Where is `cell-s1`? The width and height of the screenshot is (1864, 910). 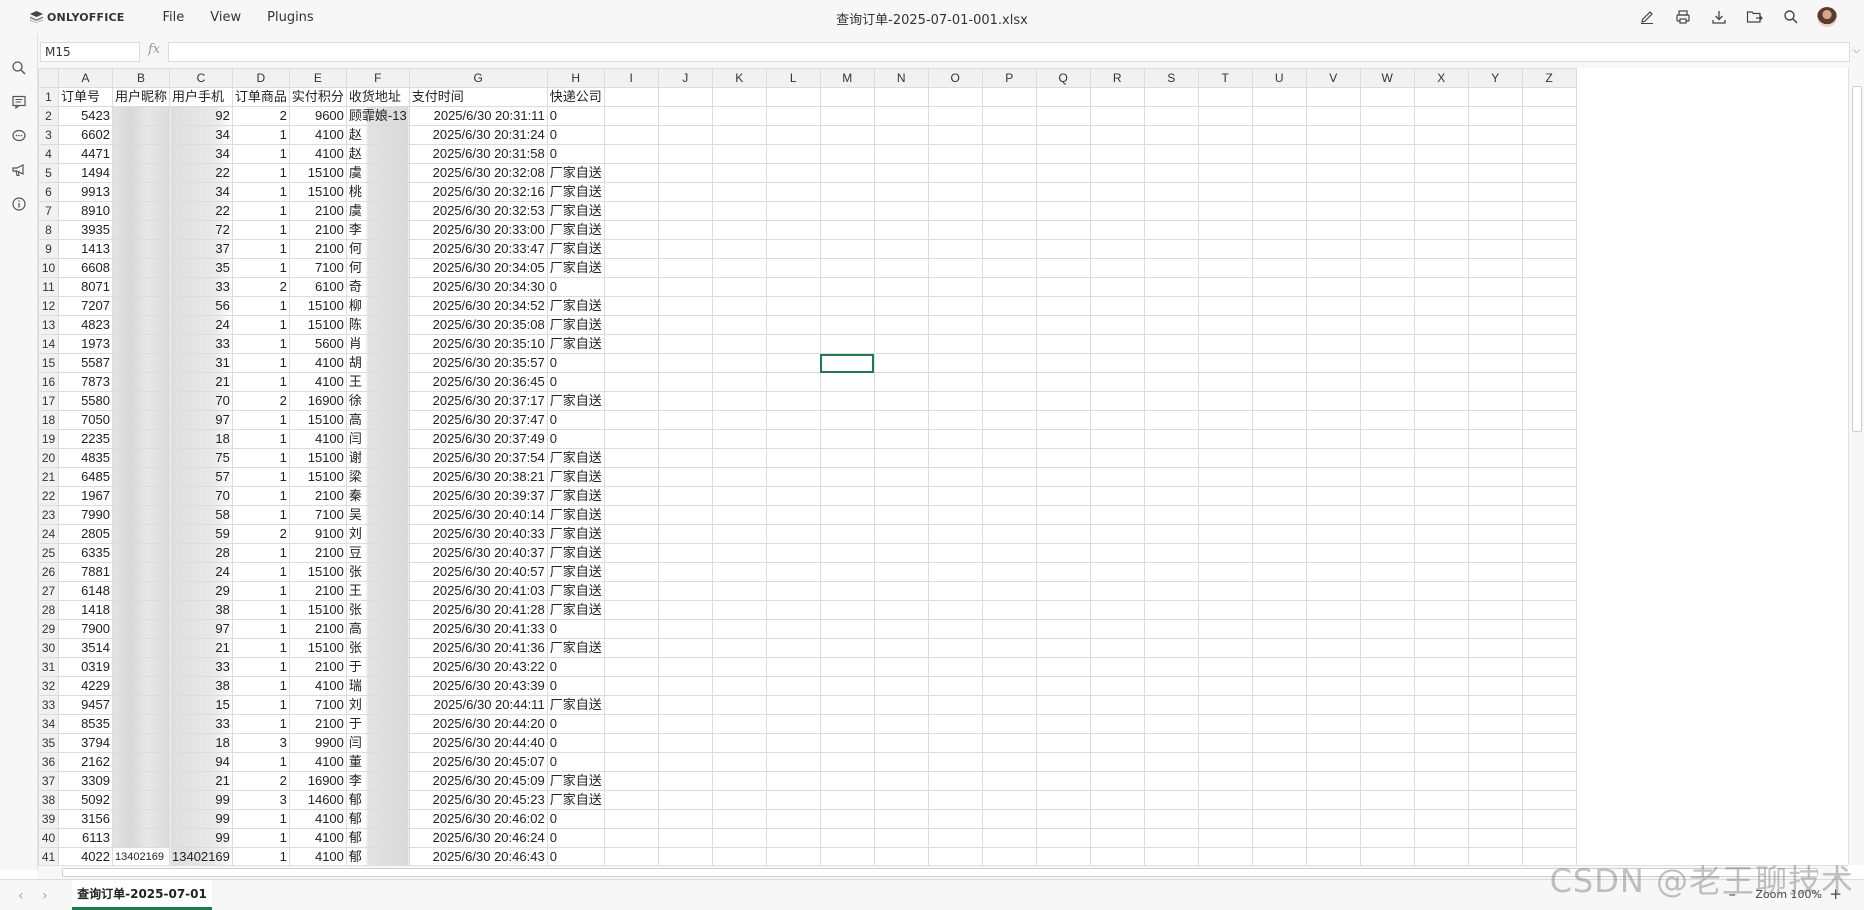 cell-s1 is located at coordinates (1171, 97).